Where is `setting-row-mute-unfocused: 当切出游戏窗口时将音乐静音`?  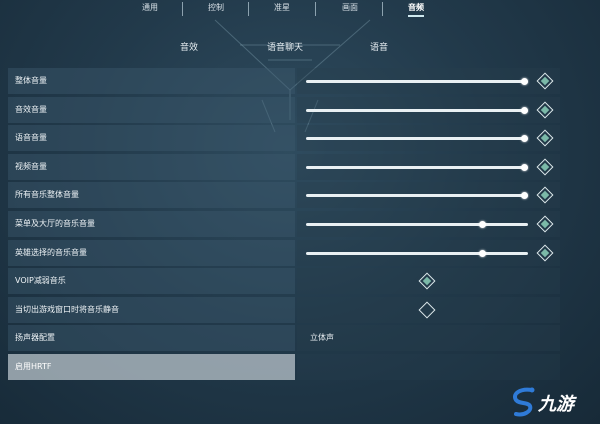 setting-row-mute-unfocused: 当切出游戏窗口时将音乐静音 is located at coordinates (284, 309).